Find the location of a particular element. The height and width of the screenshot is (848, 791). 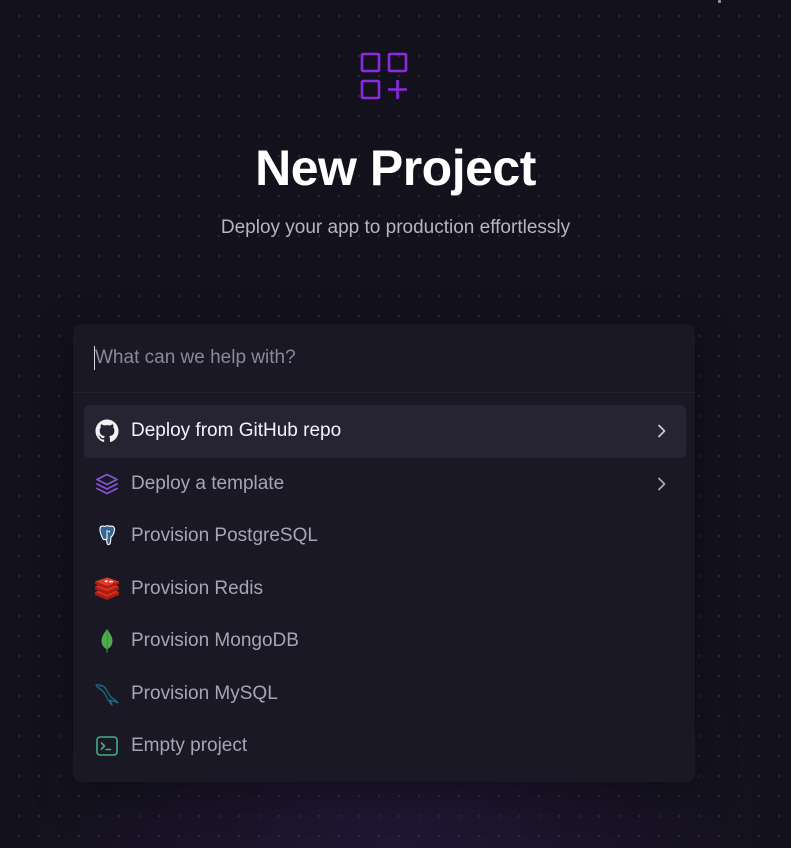

search-input is located at coordinates (375, 358).